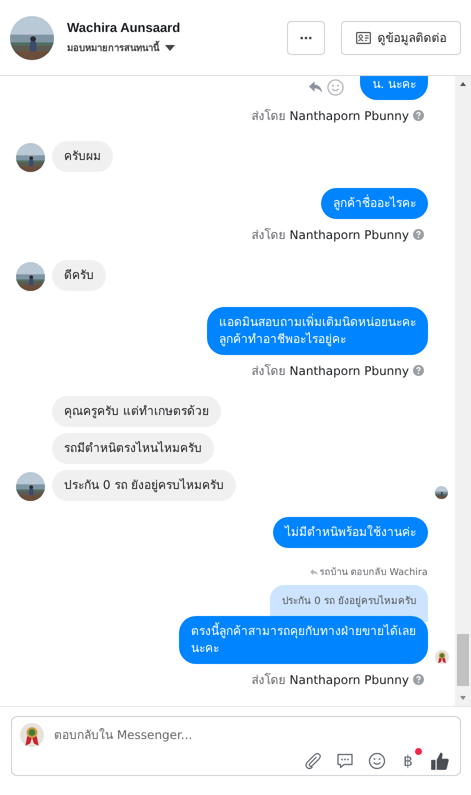 The width and height of the screenshot is (471, 795). Describe the element at coordinates (82, 156) in the screenshot. I see `message-bubble: ครับผม` at that location.